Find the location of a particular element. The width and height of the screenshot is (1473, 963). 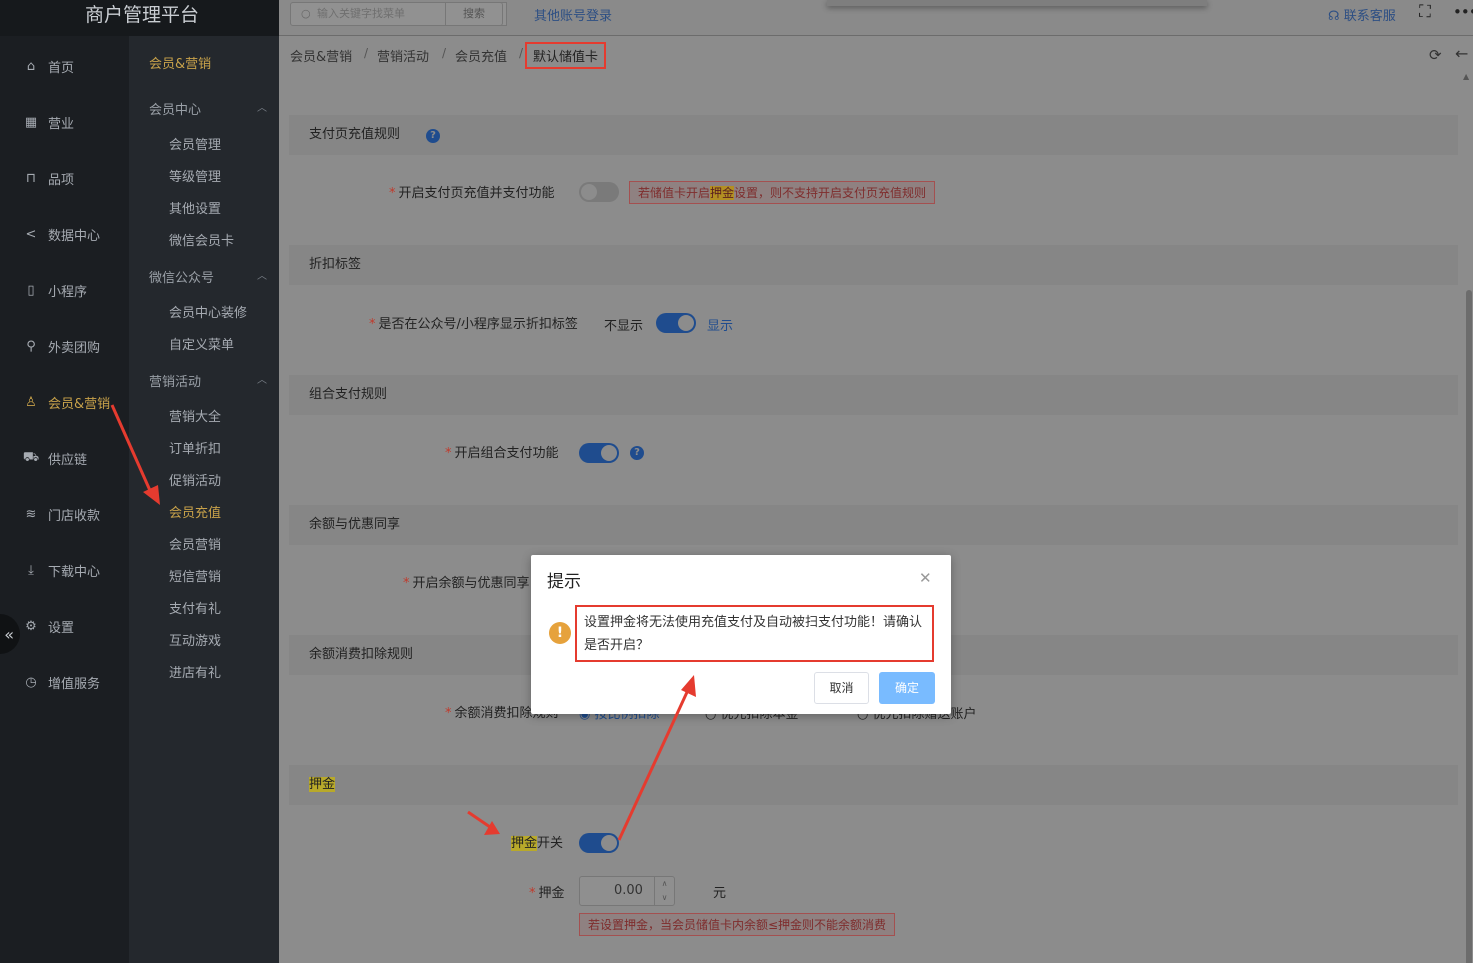

nav-item-supply-chain: ⛟ 供应链 is located at coordinates (64, 458).